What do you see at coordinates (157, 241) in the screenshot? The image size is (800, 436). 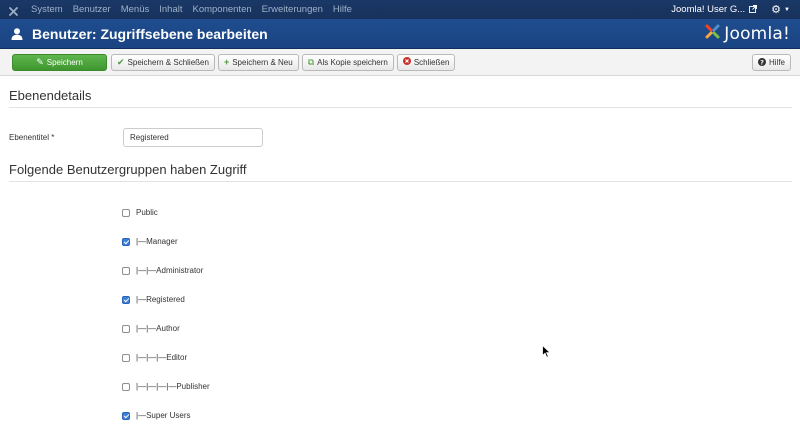 I see `group-label: |—Manager` at bounding box center [157, 241].